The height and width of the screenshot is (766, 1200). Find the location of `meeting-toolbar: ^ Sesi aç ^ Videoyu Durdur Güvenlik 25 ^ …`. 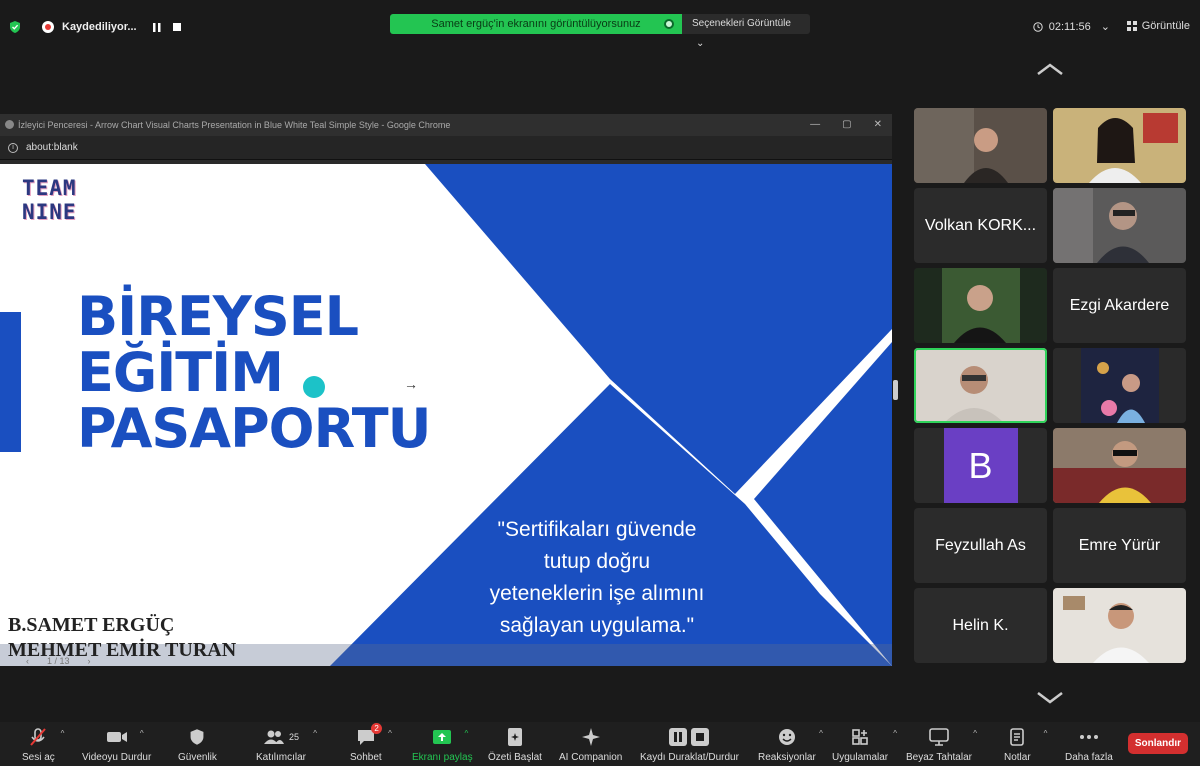

meeting-toolbar: ^ Sesi aç ^ Videoyu Durdur Güvenlik 25 ^ … is located at coordinates (600, 744).